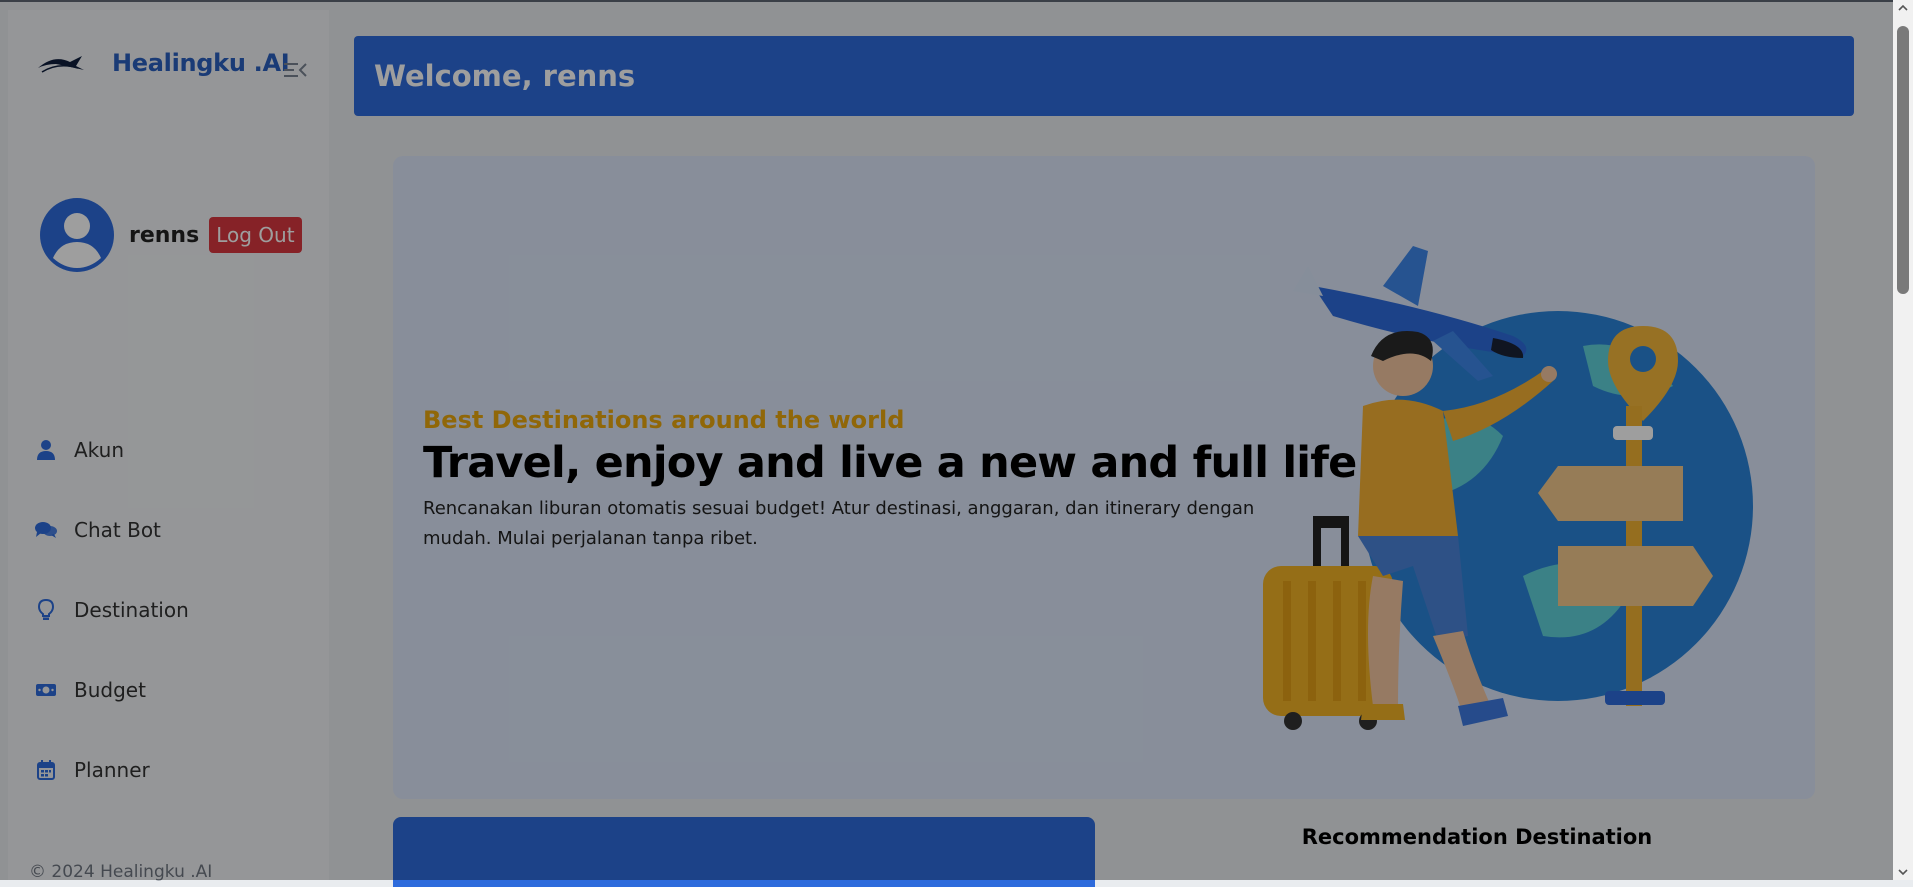 Image resolution: width=1913 pixels, height=887 pixels. Describe the element at coordinates (4, 440) in the screenshot. I see `window-edge` at that location.